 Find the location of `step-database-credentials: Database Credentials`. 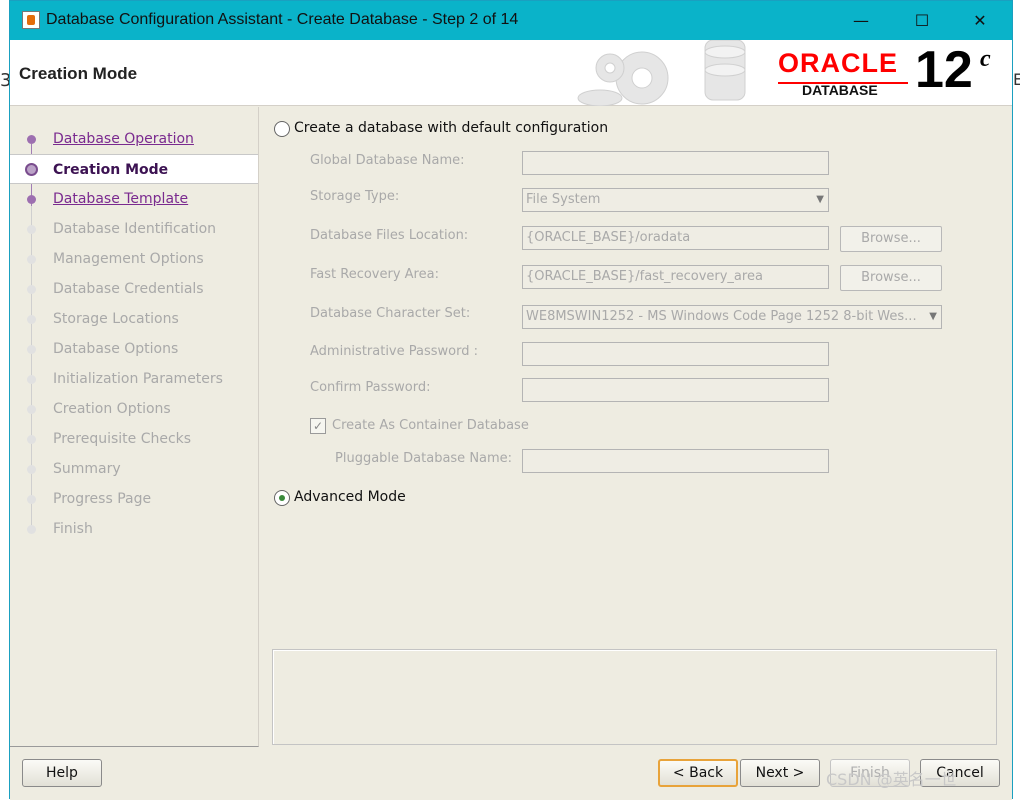

step-database-credentials: Database Credentials is located at coordinates (134, 289).